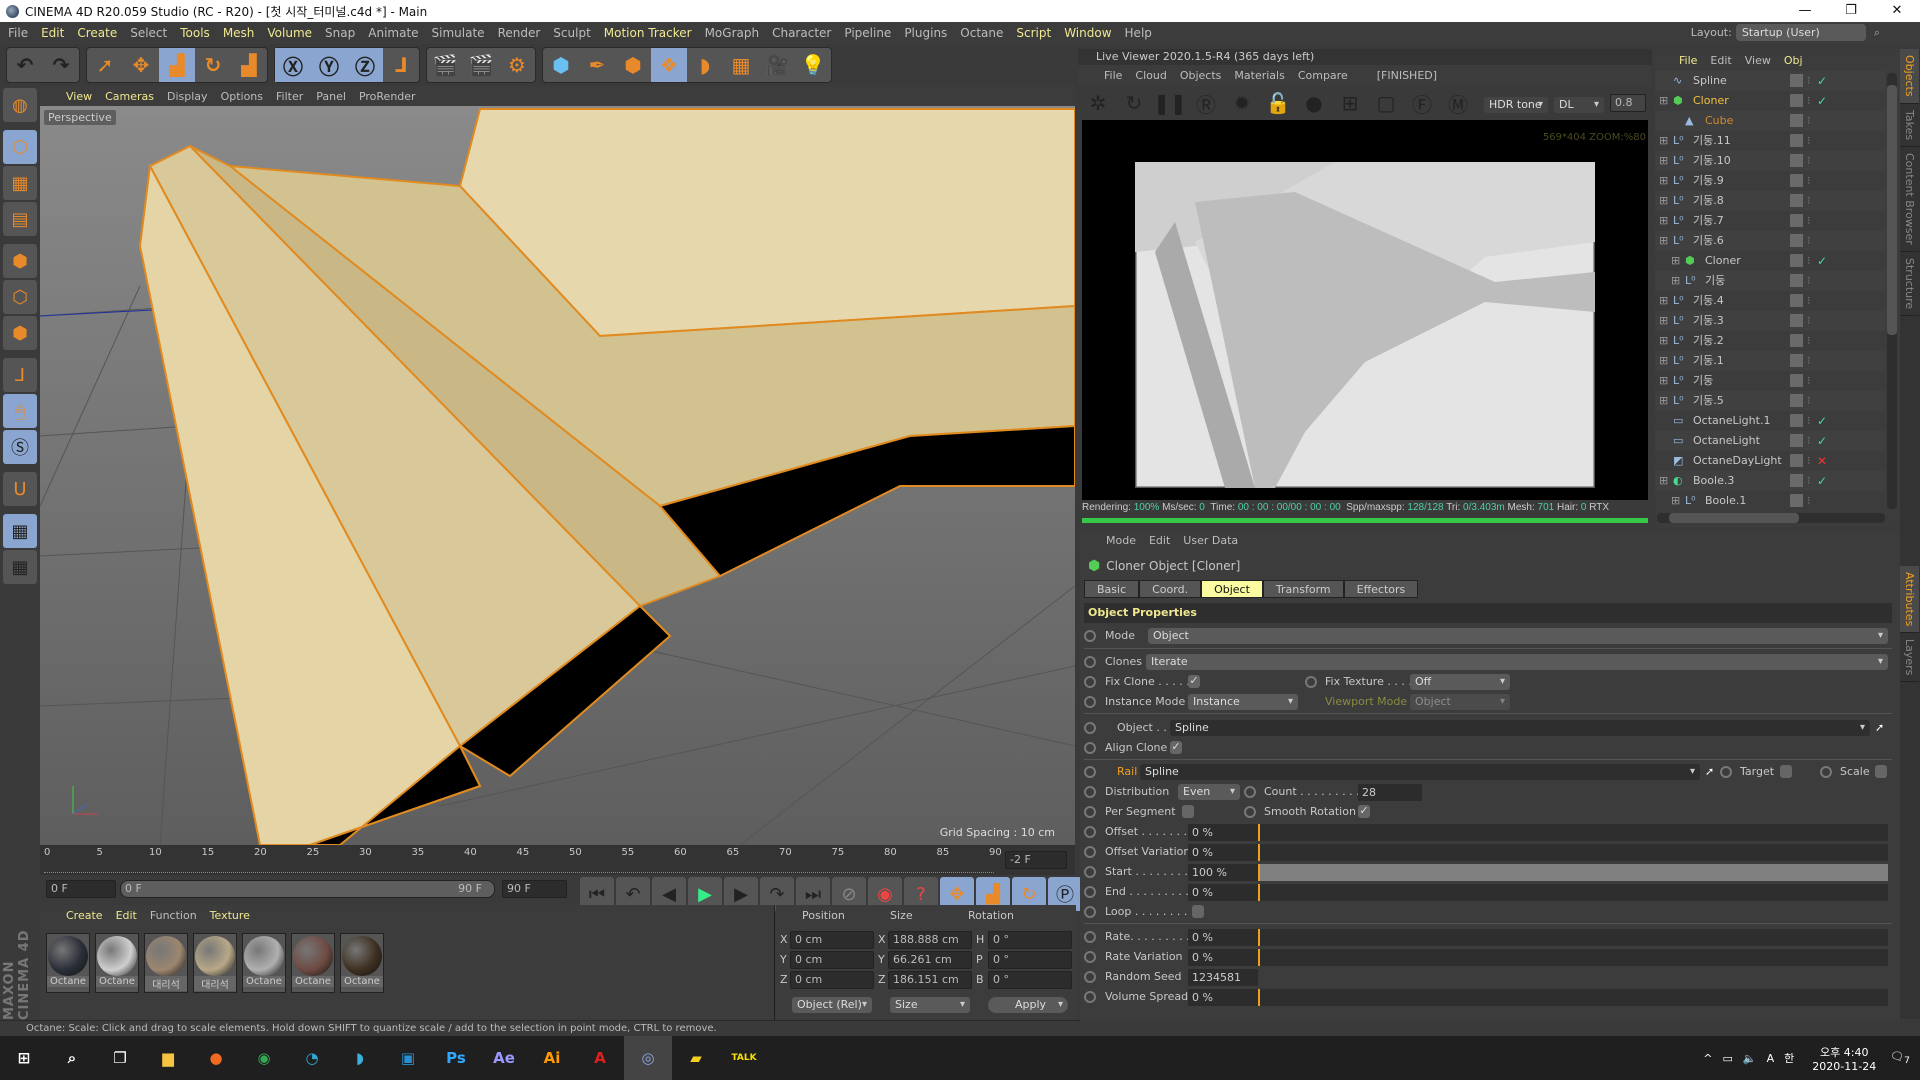 The width and height of the screenshot is (1920, 1080). What do you see at coordinates (1516, 105) in the screenshot?
I see `tonemap-dropdown: HDR tone` at bounding box center [1516, 105].